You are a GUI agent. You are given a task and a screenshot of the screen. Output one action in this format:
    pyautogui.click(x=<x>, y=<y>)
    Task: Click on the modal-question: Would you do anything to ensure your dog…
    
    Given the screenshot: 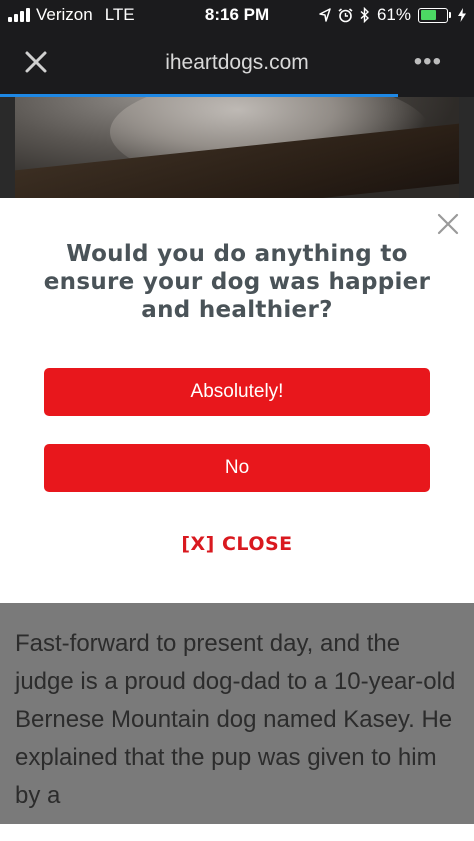 What is the action you would take?
    pyautogui.click(x=237, y=282)
    